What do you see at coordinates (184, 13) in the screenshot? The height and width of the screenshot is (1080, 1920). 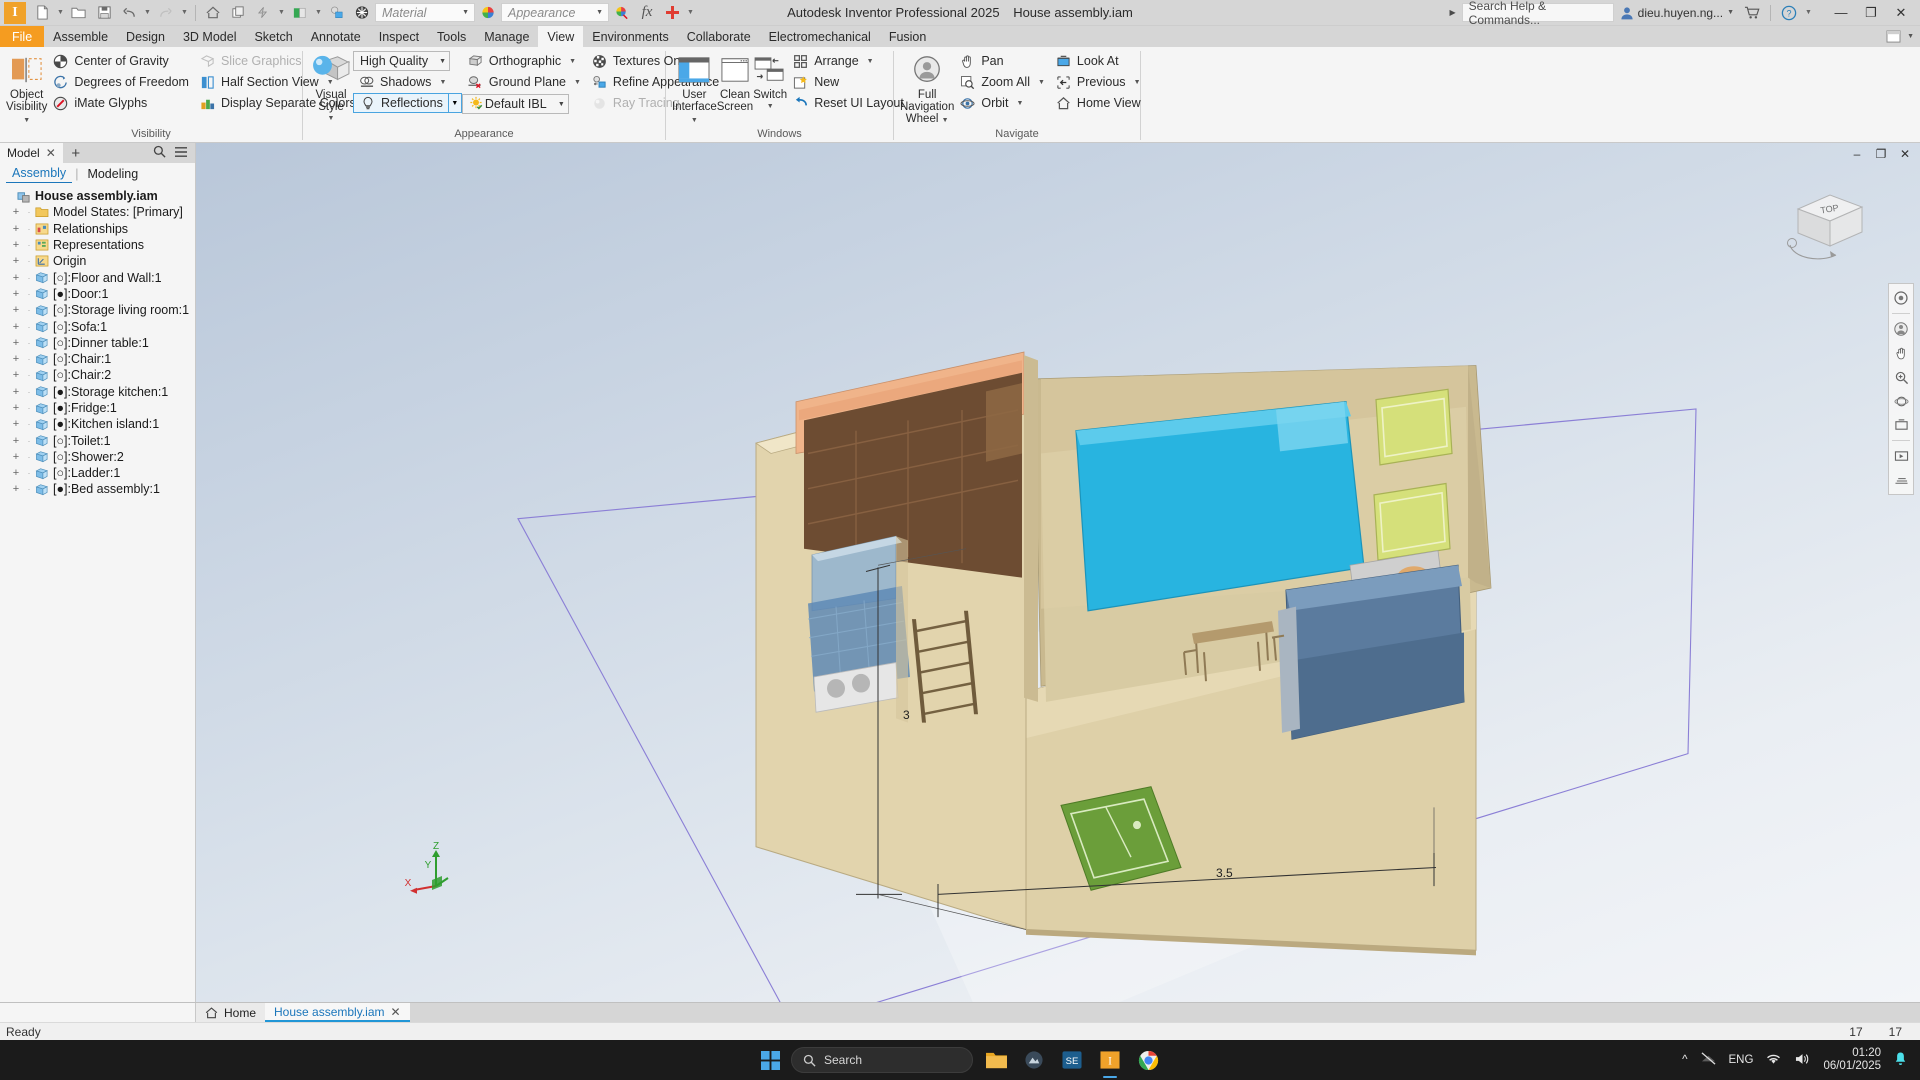 I see `redo-dropdown-icon: ▼` at bounding box center [184, 13].